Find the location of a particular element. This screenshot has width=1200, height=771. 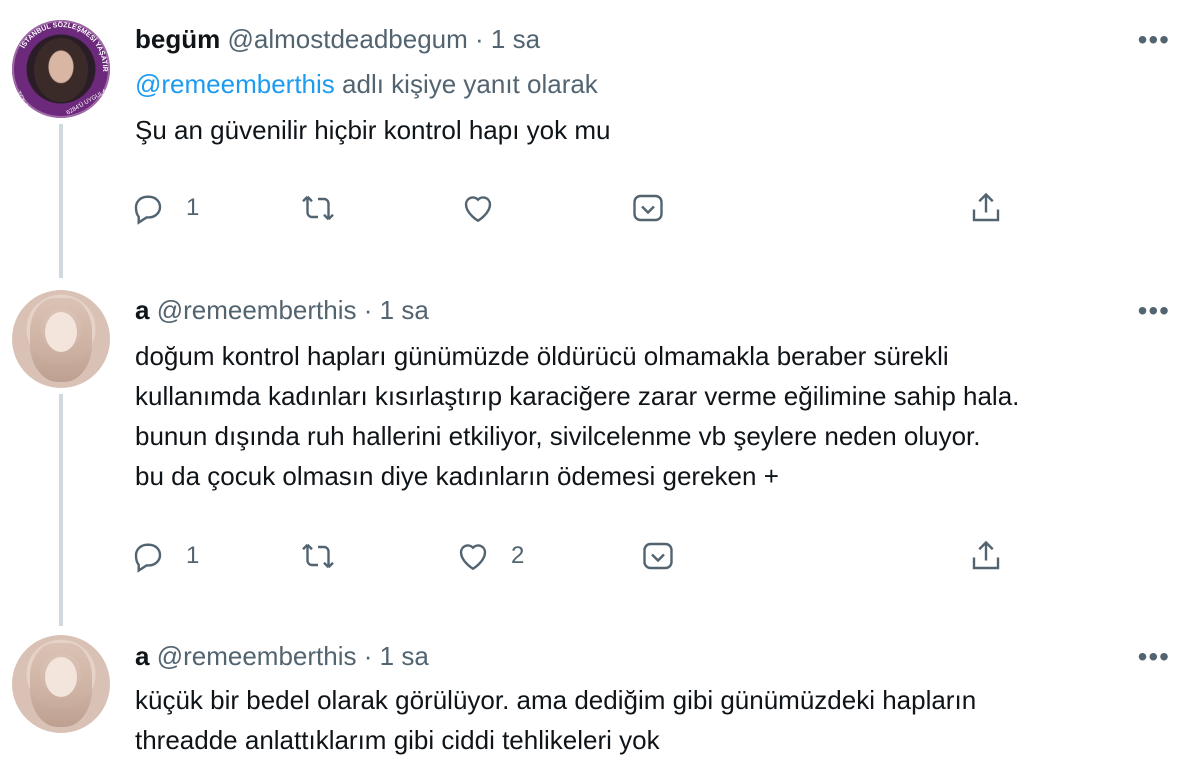

display-name: begüm is located at coordinates (177, 39).